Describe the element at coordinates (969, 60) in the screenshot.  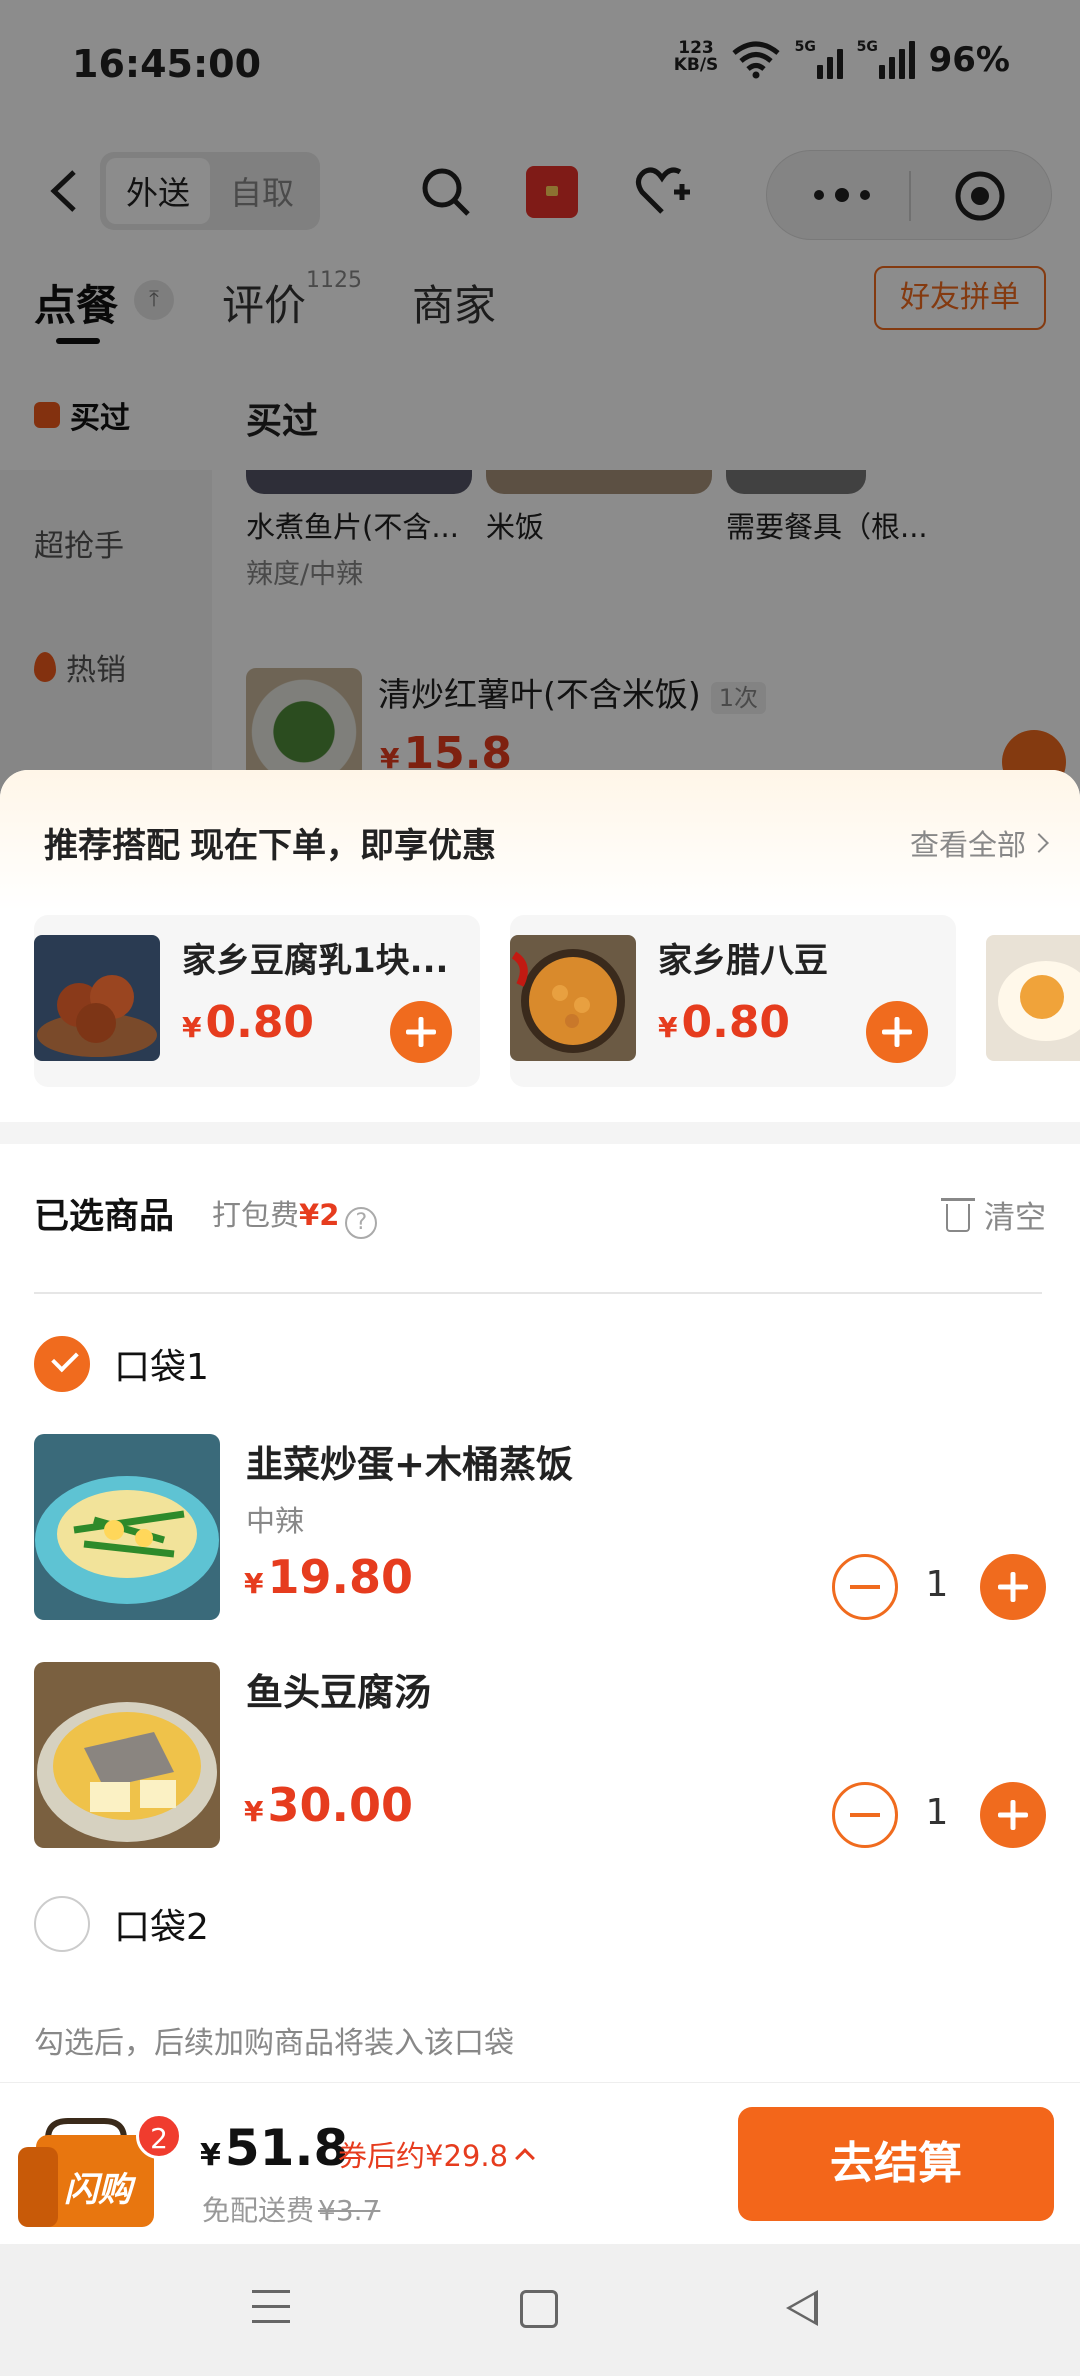
I see `battery-level: 96%` at that location.